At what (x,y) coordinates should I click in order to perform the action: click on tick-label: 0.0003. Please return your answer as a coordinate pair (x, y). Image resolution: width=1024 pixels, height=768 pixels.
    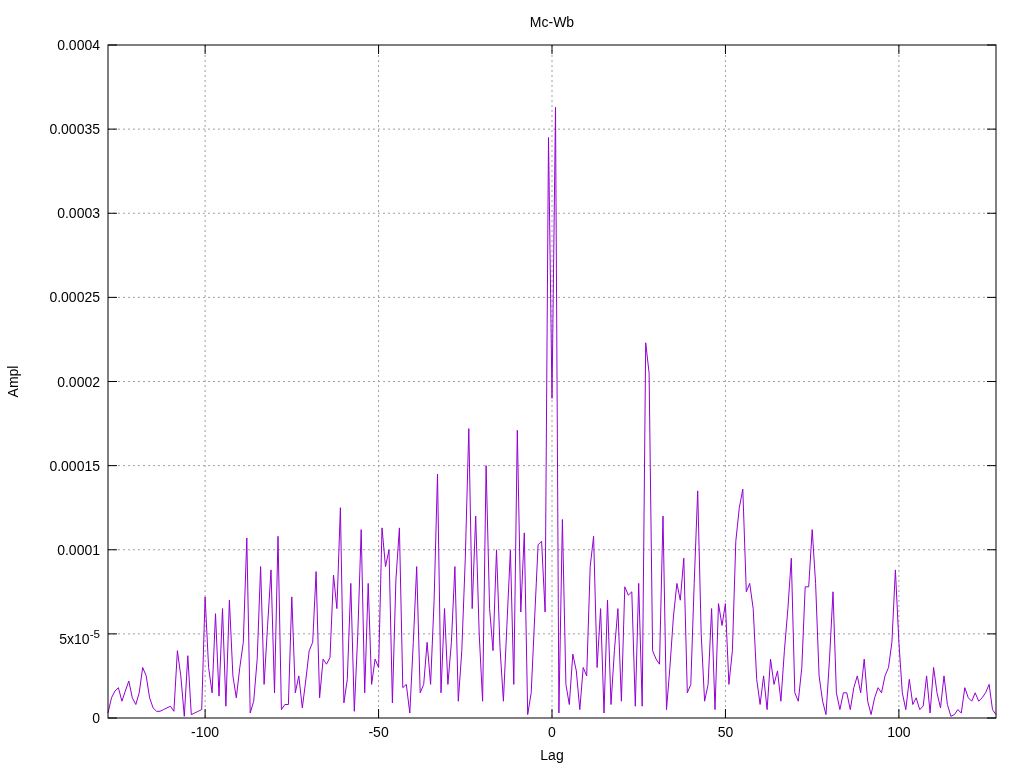
    Looking at the image, I should click on (78, 214).